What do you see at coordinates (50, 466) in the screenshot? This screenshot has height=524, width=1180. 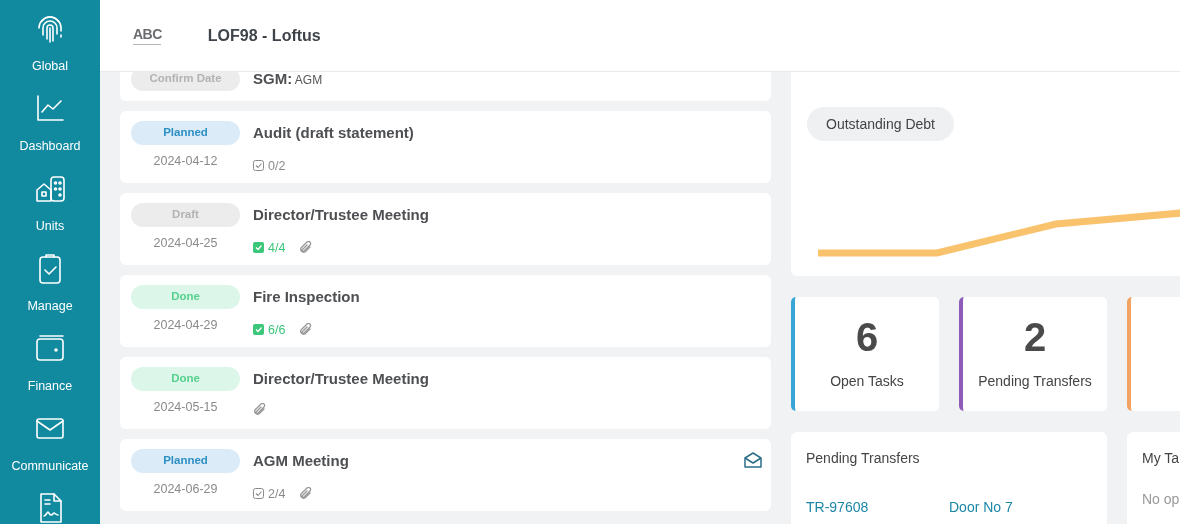 I see `nav-label: Communicate` at bounding box center [50, 466].